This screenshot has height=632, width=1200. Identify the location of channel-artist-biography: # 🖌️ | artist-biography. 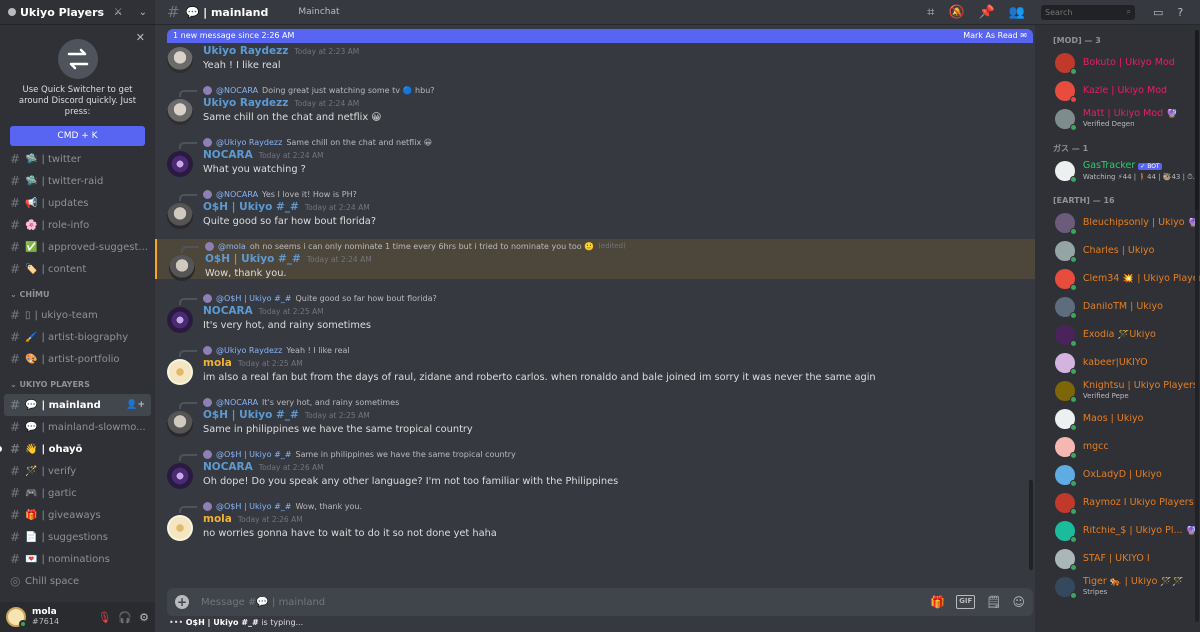
(77, 337).